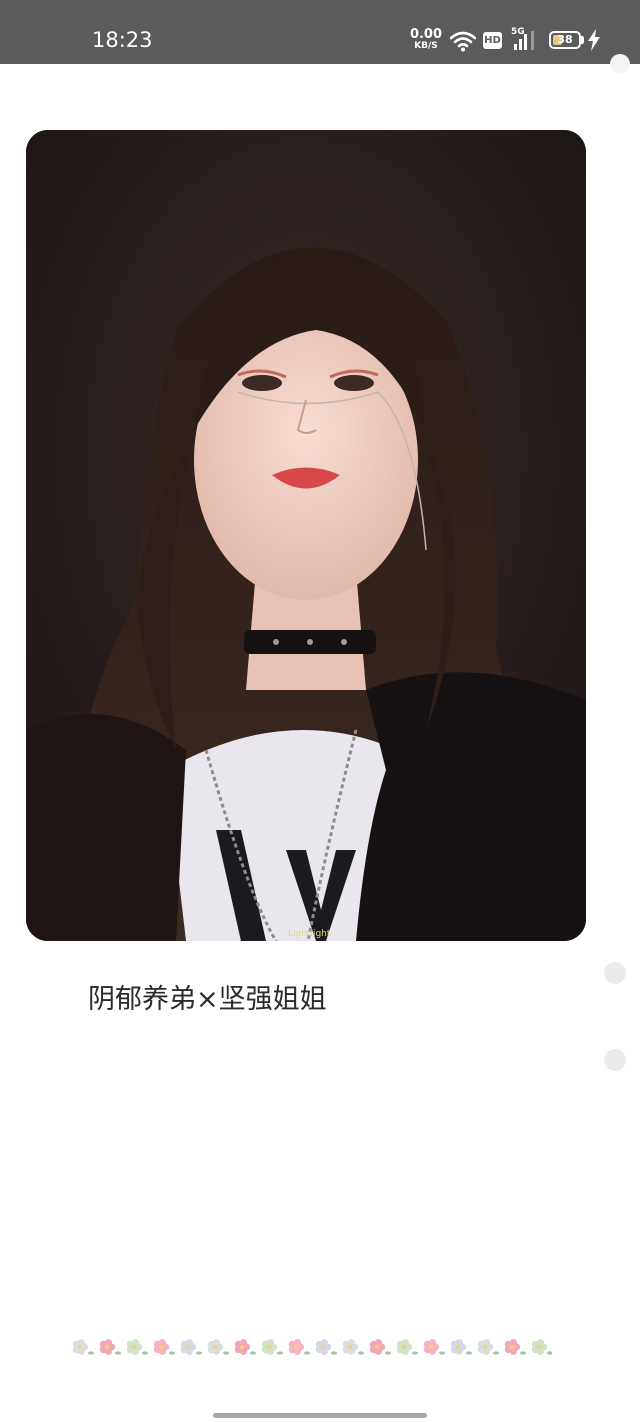 The width and height of the screenshot is (640, 1422). Describe the element at coordinates (312, 1347) in the screenshot. I see `flower-border-icon` at that location.